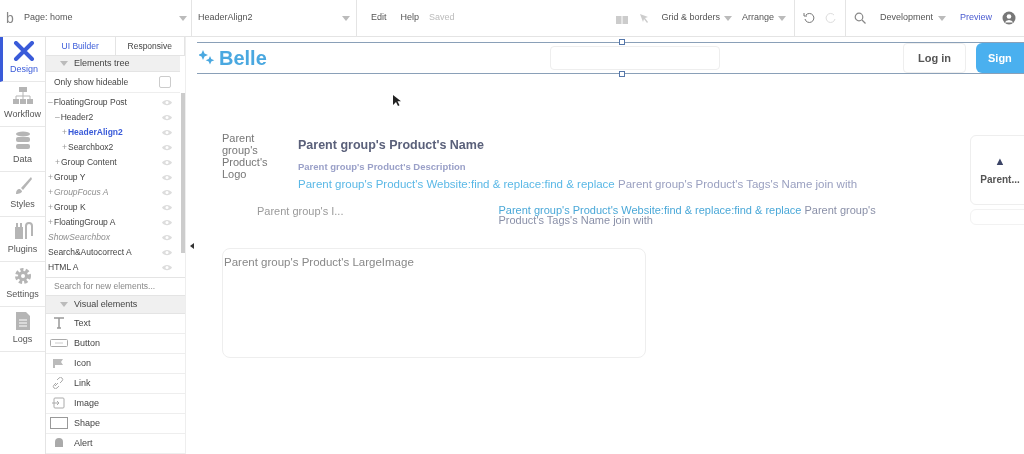 The height and width of the screenshot is (454, 1024). Describe the element at coordinates (113, 267) in the screenshot. I see `tree-item: HTML A` at that location.